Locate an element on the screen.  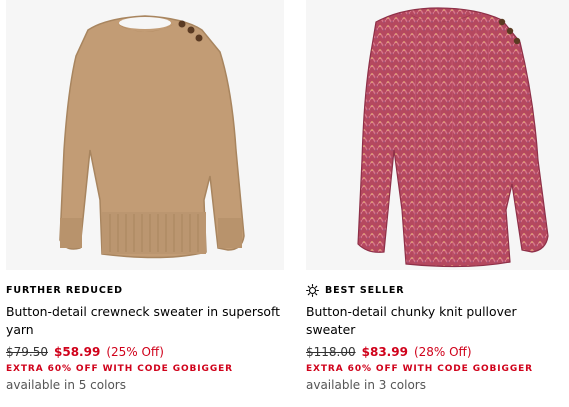
sale-price: $83.99 is located at coordinates (384, 352).